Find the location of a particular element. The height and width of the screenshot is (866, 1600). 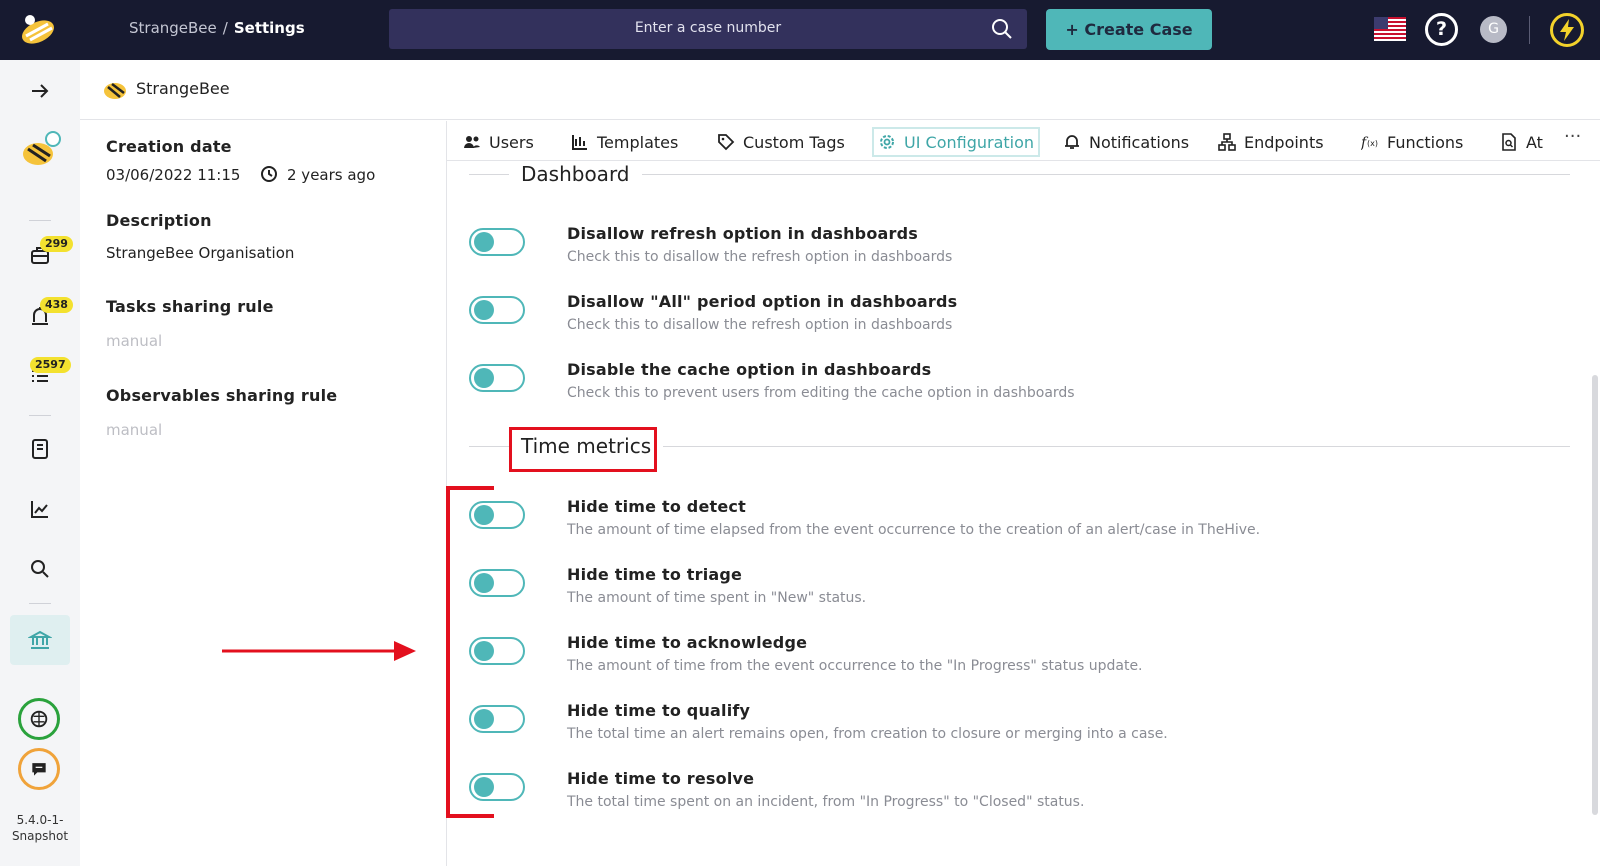

sidebar-item-search is located at coordinates (40, 569).